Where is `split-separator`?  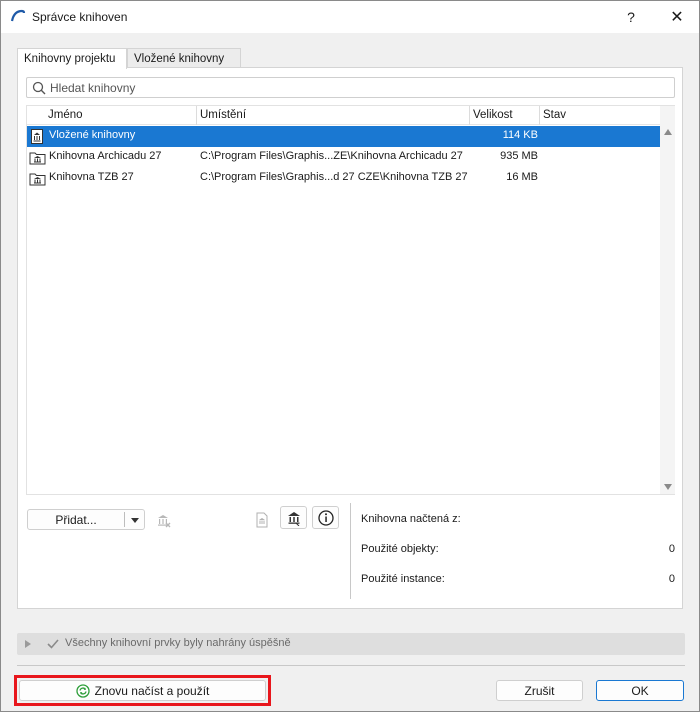
split-separator is located at coordinates (124, 519).